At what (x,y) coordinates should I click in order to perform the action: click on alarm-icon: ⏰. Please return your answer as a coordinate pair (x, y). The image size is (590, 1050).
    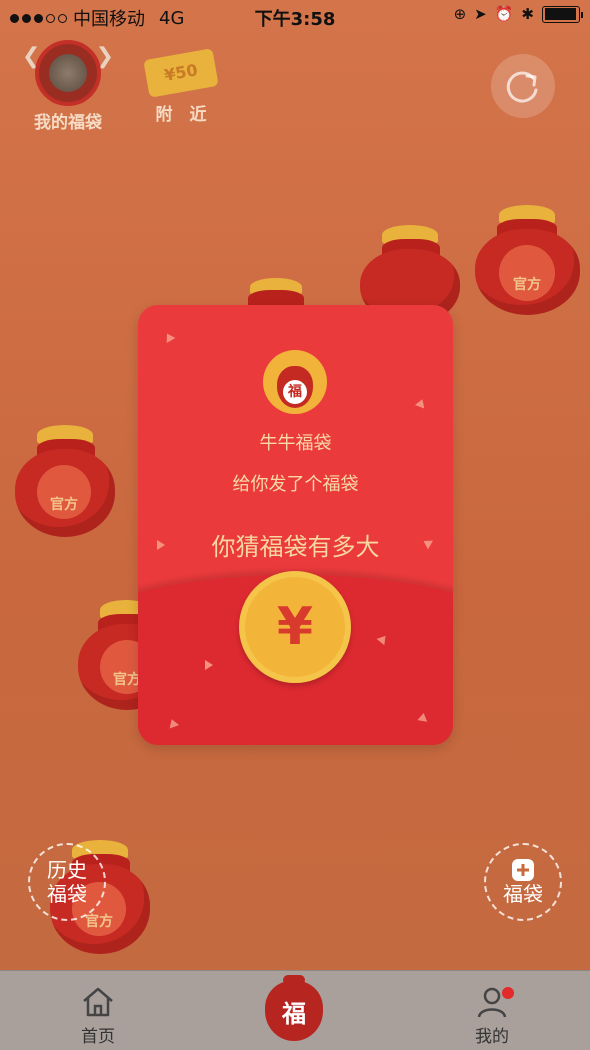
    Looking at the image, I should click on (504, 14).